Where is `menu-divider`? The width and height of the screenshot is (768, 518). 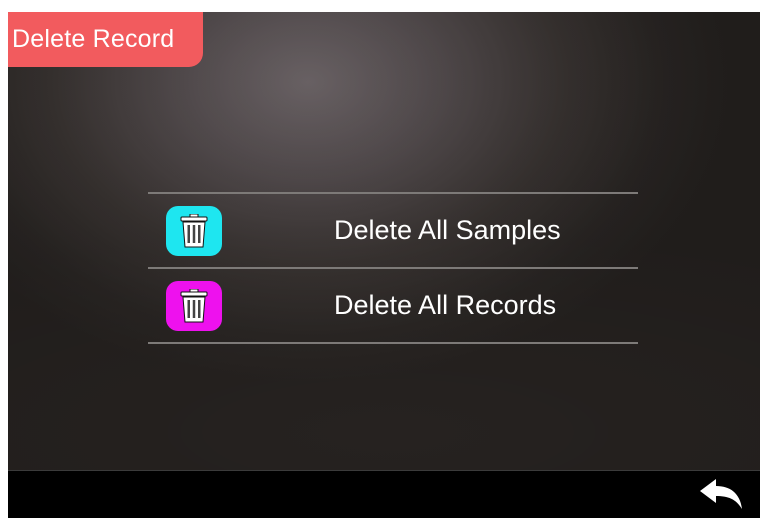 menu-divider is located at coordinates (393, 343).